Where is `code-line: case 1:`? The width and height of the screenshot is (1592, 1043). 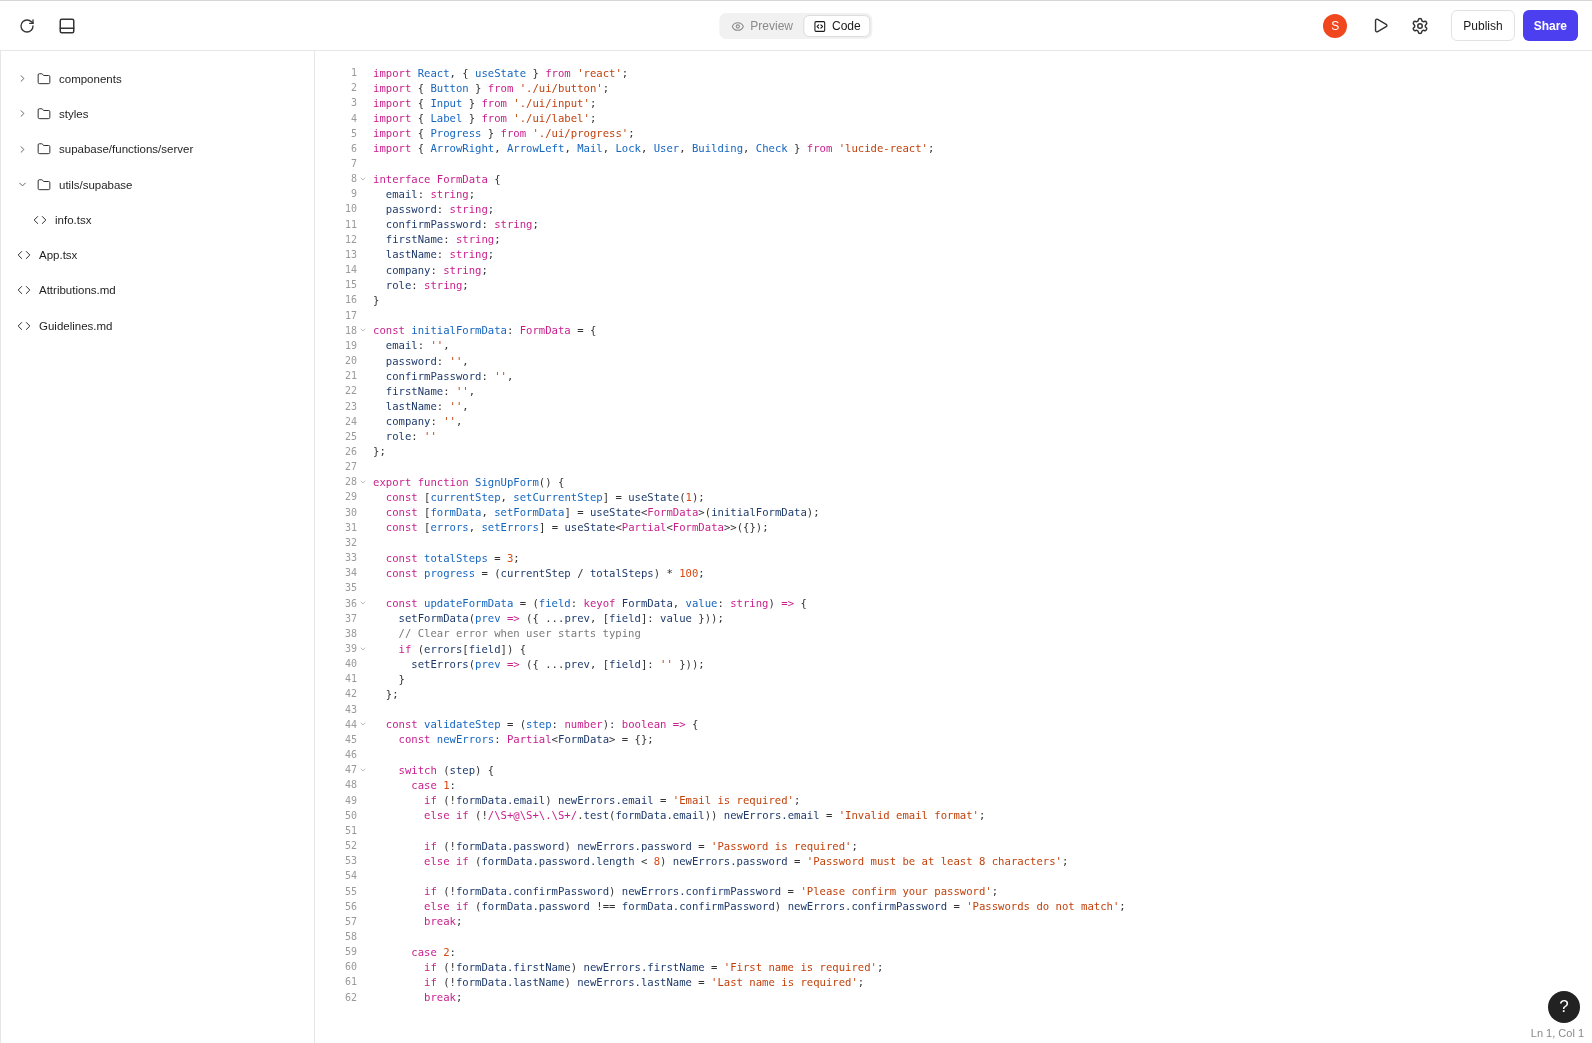 code-line: case 1: is located at coordinates (433, 784).